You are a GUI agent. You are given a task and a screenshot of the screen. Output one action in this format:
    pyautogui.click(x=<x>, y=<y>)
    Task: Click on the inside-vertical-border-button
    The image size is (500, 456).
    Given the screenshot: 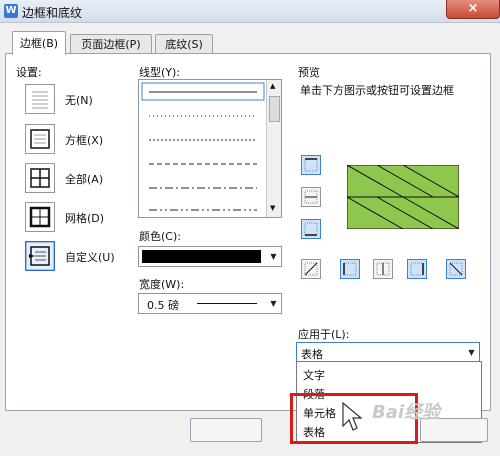 What is the action you would take?
    pyautogui.click(x=383, y=269)
    